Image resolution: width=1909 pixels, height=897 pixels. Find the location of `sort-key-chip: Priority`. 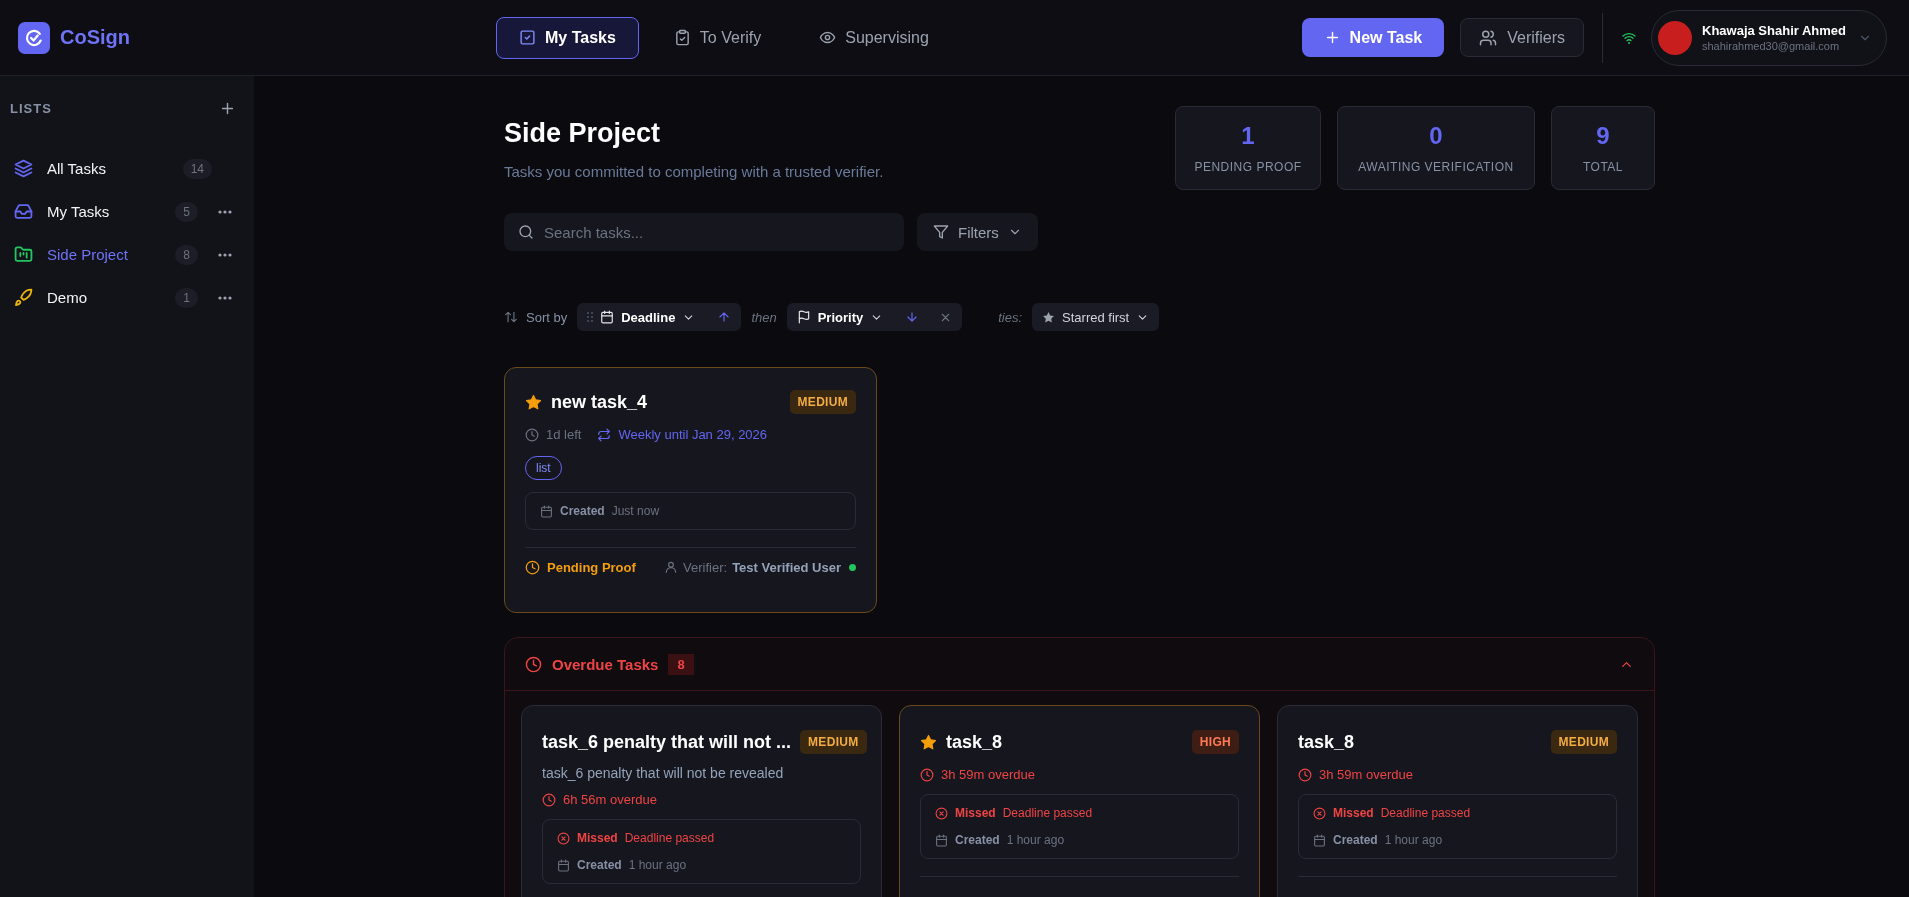

sort-key-chip: Priority is located at coordinates (874, 317).